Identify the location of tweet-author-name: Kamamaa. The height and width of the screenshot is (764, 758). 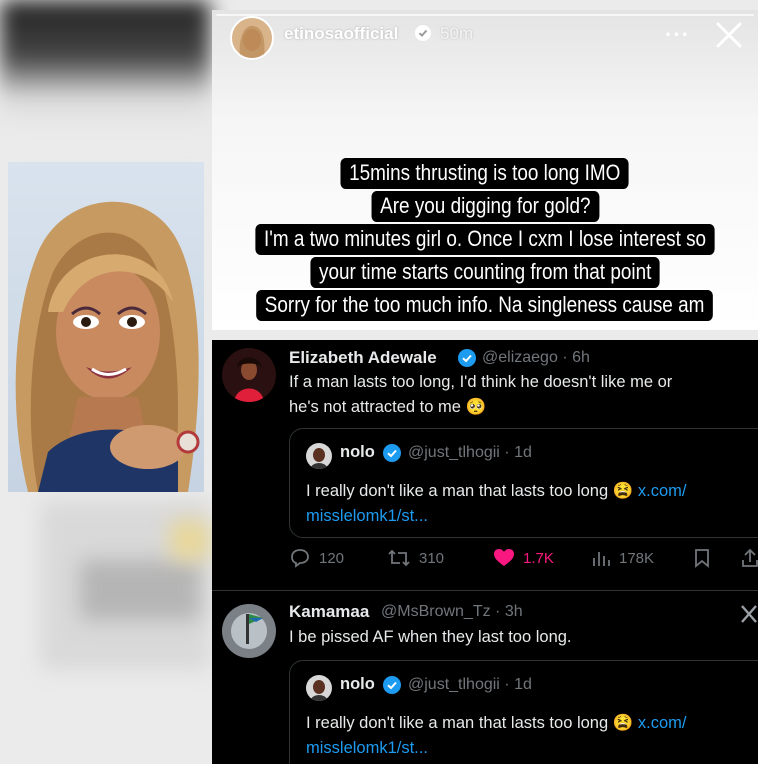
(329, 612).